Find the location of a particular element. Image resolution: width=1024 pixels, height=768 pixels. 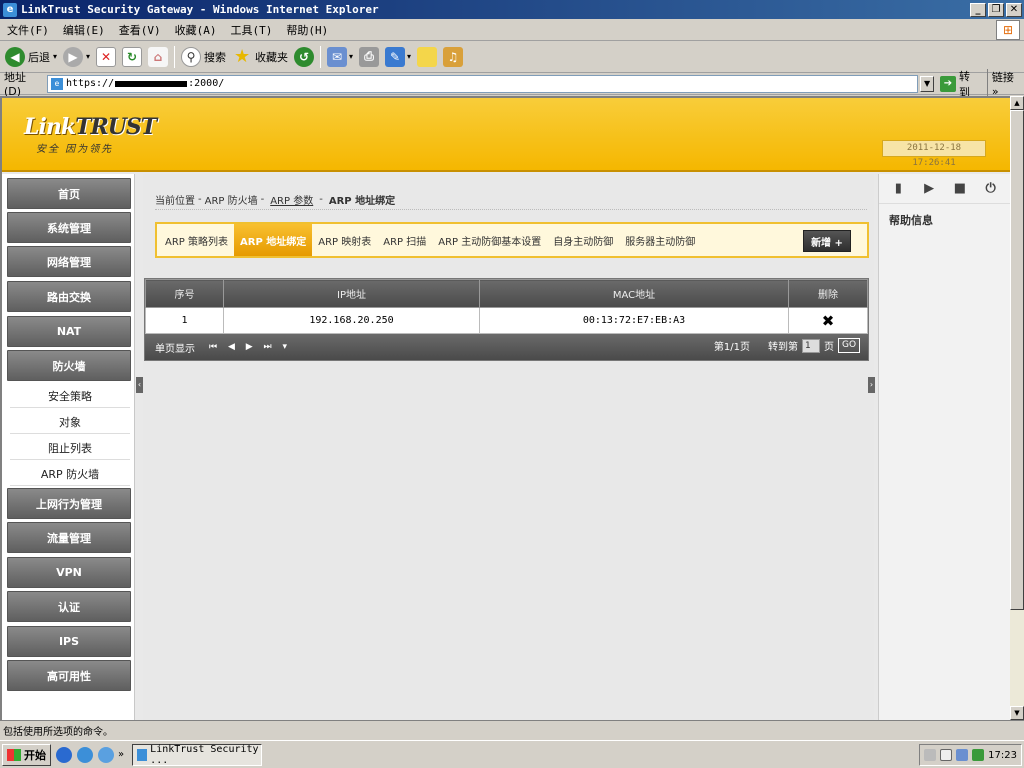

refresh-button: ↻ is located at coordinates (132, 57).